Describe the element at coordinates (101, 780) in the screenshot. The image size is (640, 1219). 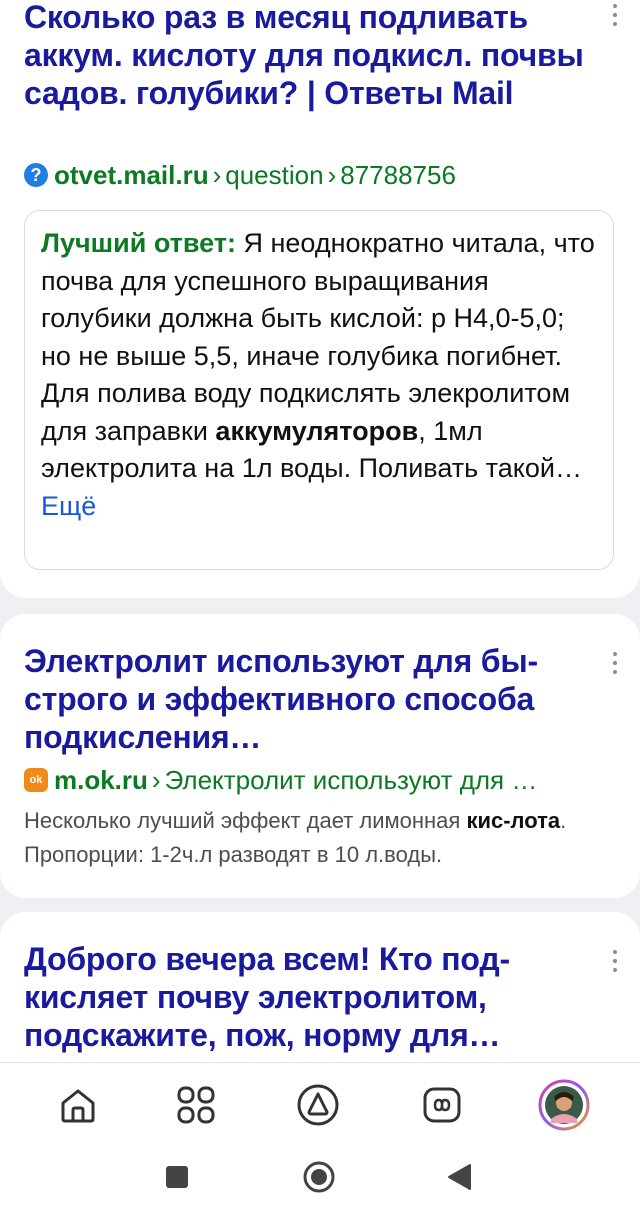
I see `source-host: m.ok.ru` at that location.